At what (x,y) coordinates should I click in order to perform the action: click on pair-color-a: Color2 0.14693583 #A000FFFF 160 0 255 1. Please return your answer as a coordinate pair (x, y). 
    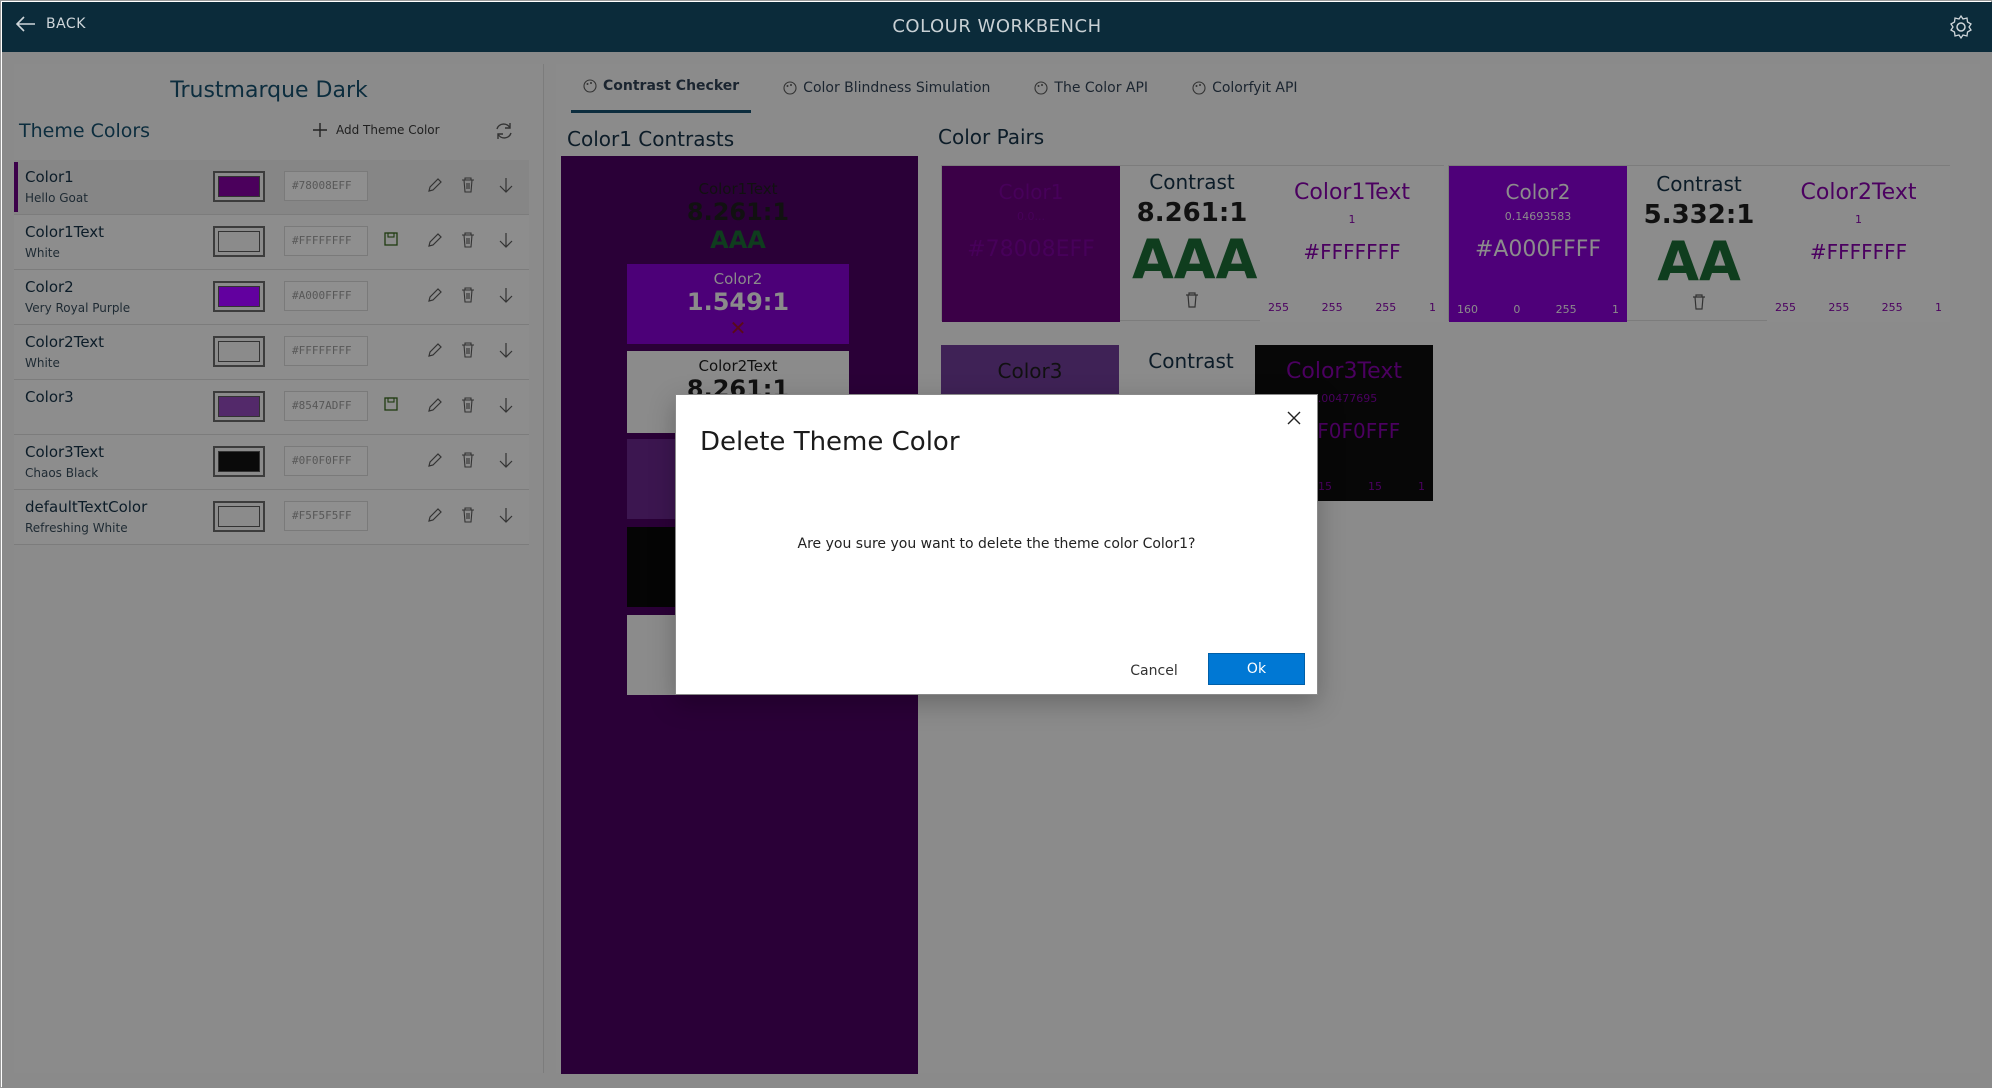
    Looking at the image, I should click on (1538, 244).